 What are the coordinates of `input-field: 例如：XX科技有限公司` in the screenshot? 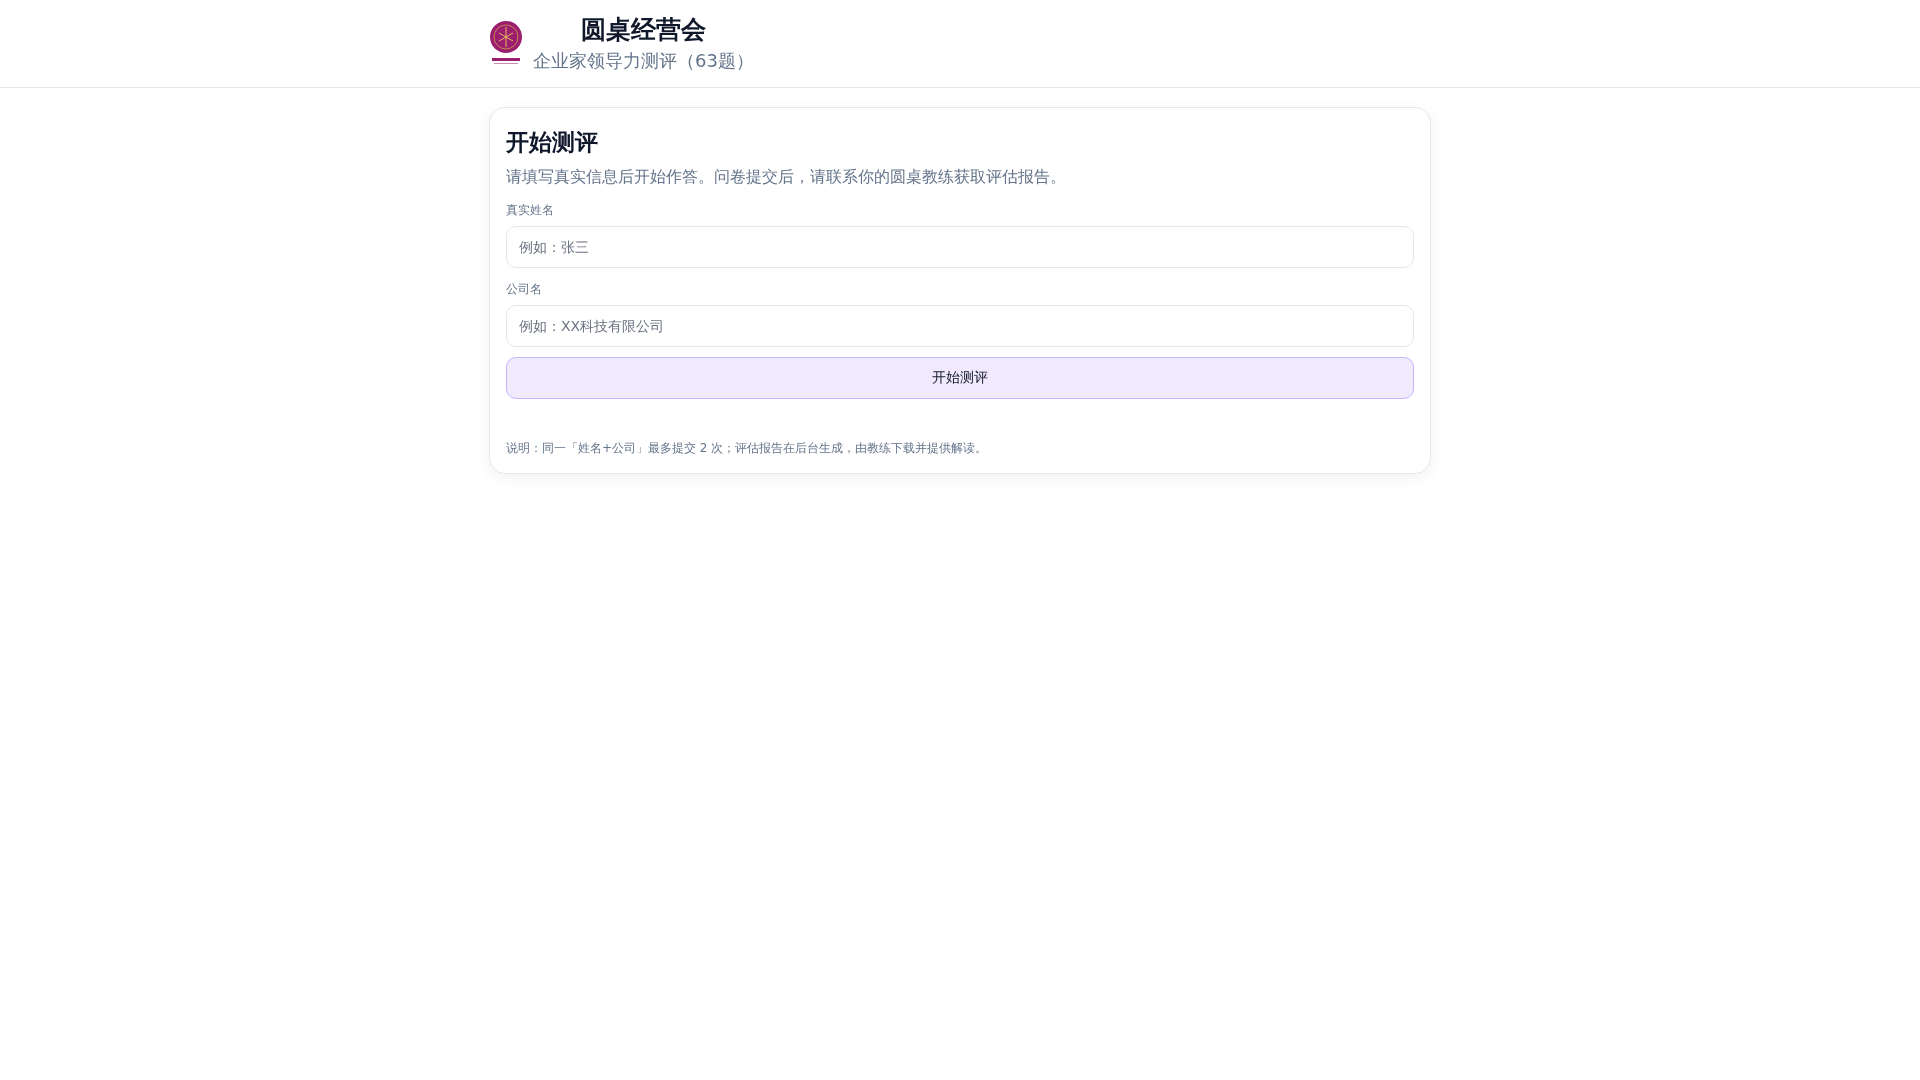 It's located at (960, 326).